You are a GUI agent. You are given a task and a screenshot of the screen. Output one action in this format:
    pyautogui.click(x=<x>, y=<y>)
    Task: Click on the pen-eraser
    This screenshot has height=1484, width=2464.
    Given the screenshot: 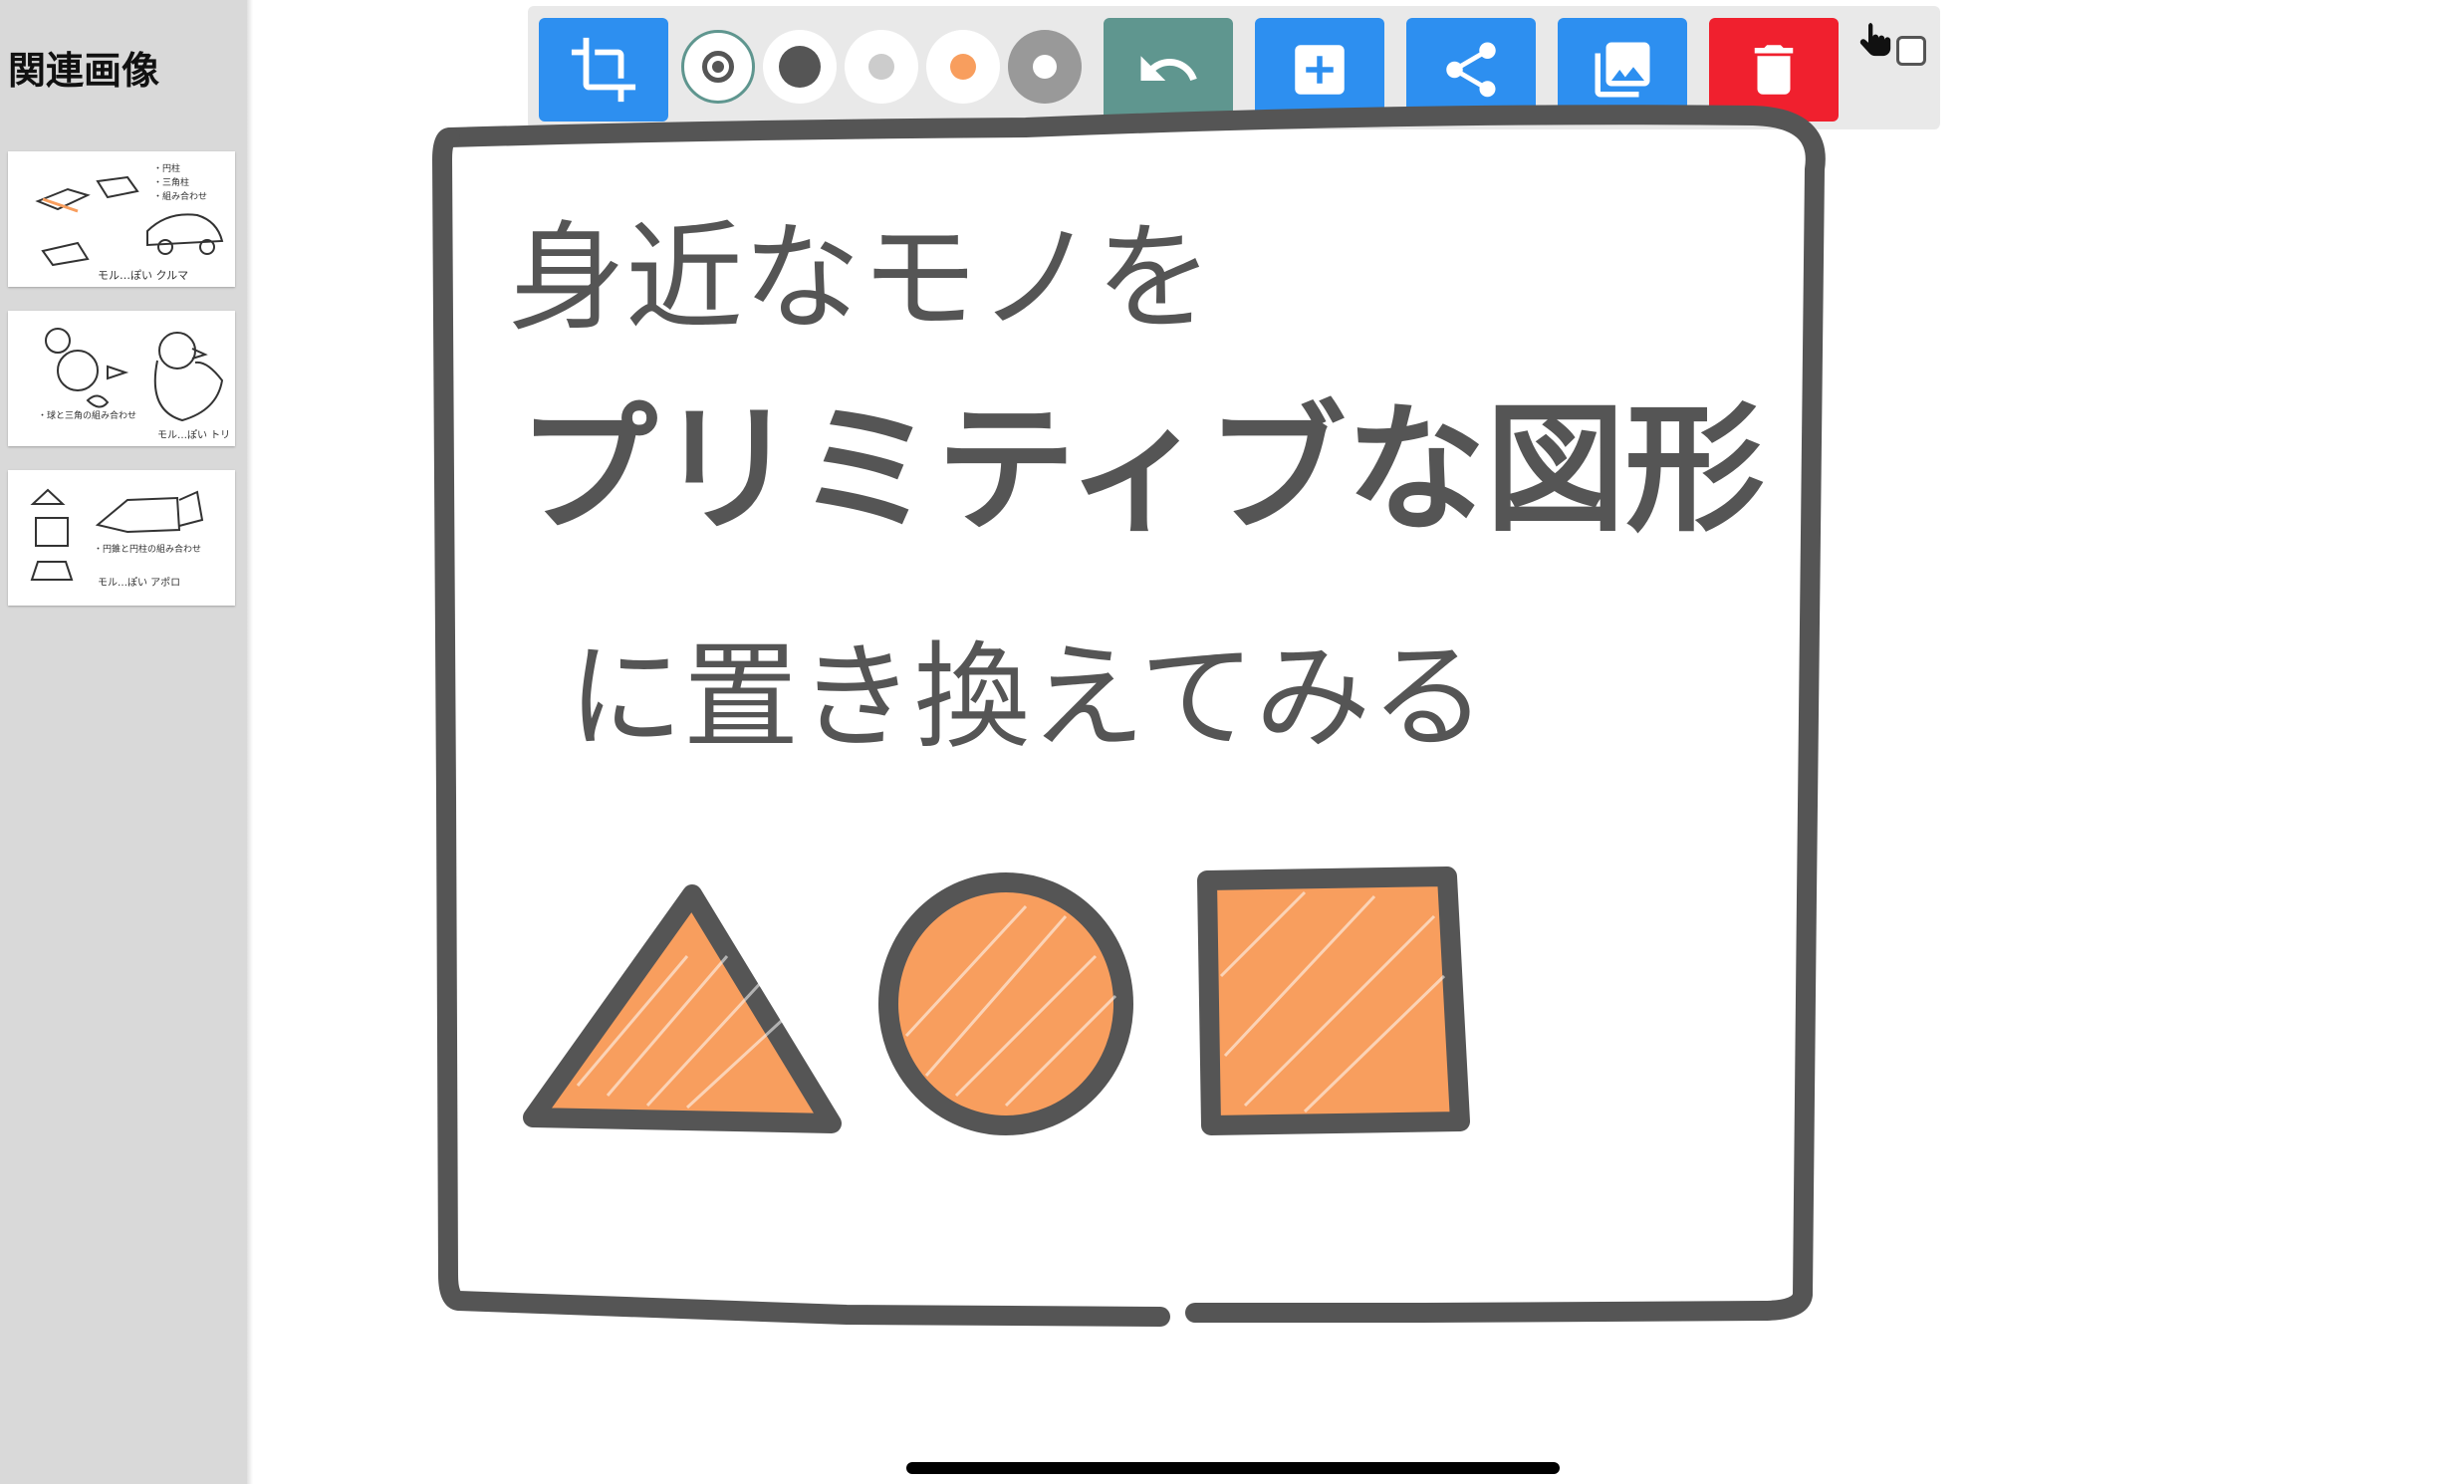 What is the action you would take?
    pyautogui.click(x=1045, y=67)
    